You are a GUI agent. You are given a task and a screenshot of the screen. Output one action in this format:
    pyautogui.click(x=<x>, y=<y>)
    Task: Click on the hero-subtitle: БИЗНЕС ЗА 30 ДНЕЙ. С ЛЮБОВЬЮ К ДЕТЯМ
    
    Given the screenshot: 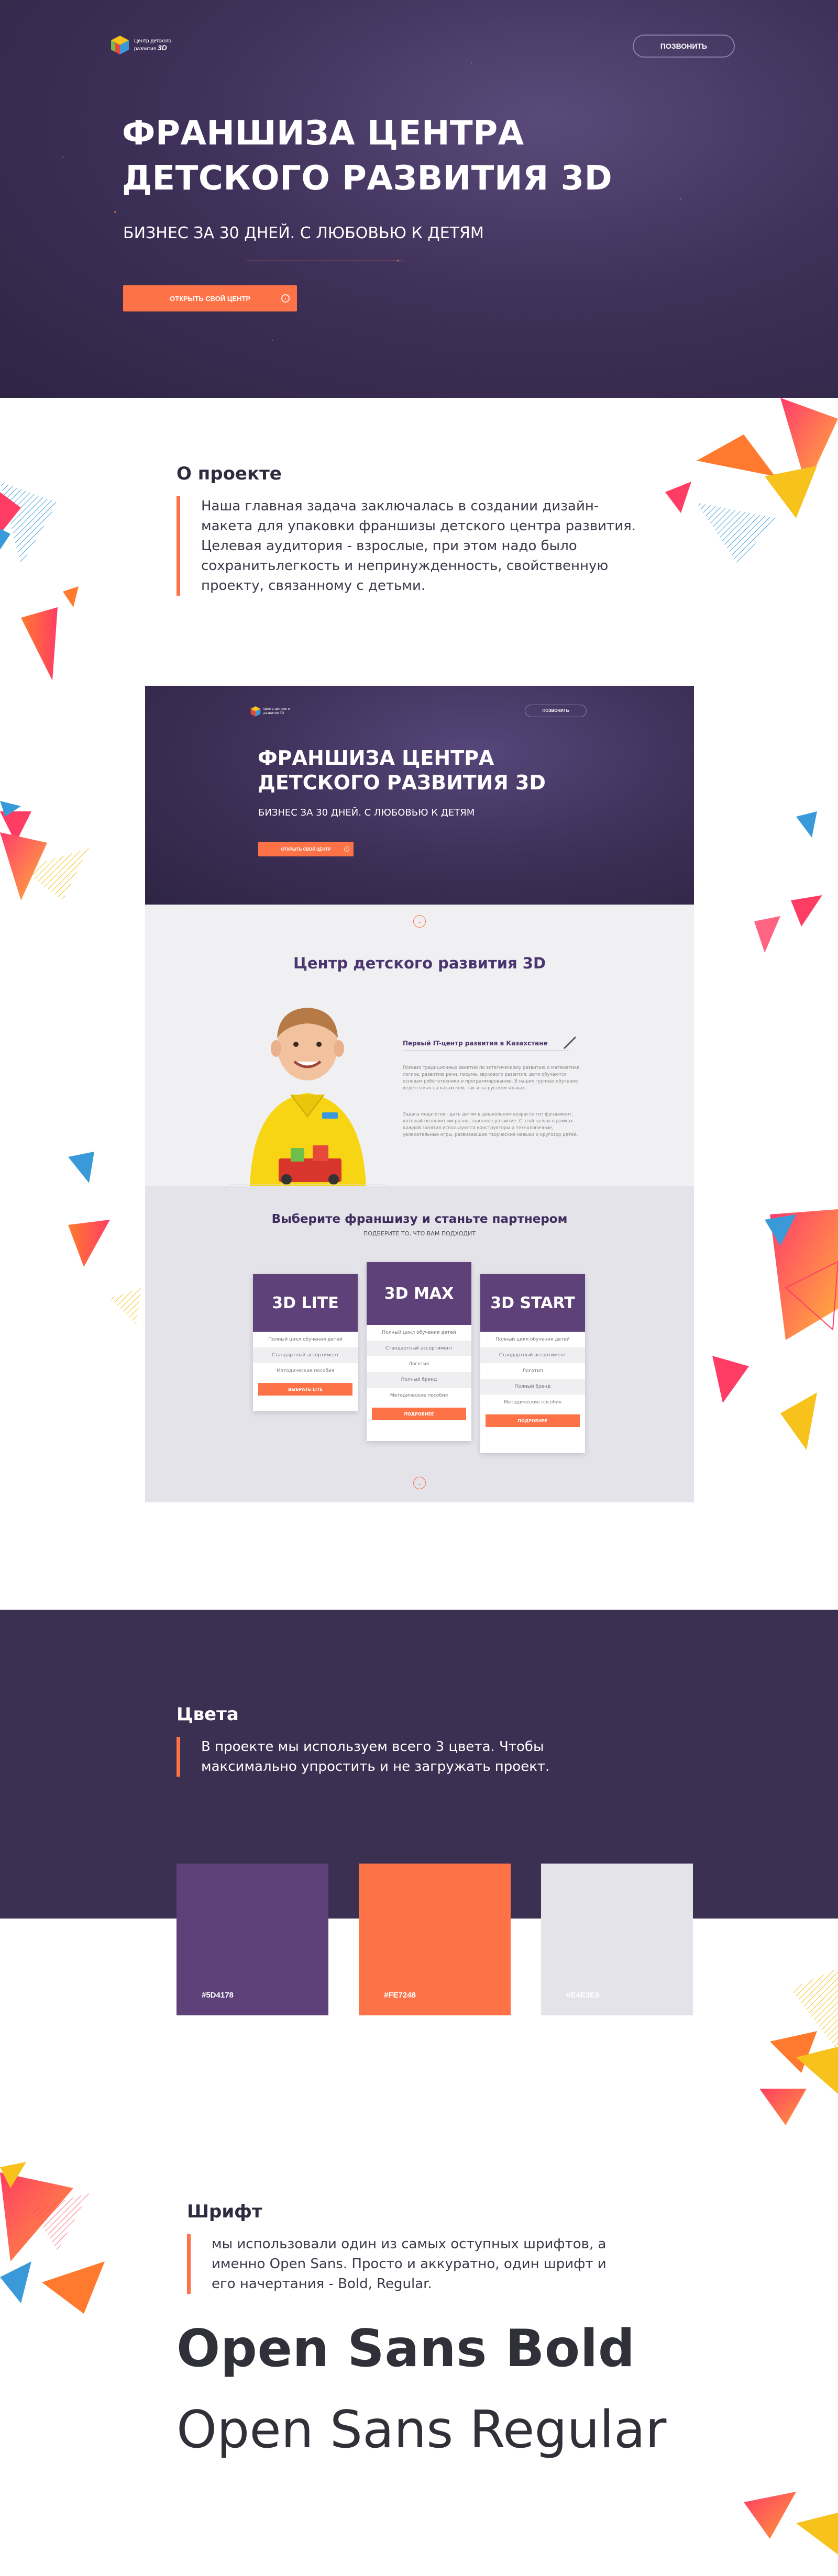 What is the action you would take?
    pyautogui.click(x=303, y=233)
    